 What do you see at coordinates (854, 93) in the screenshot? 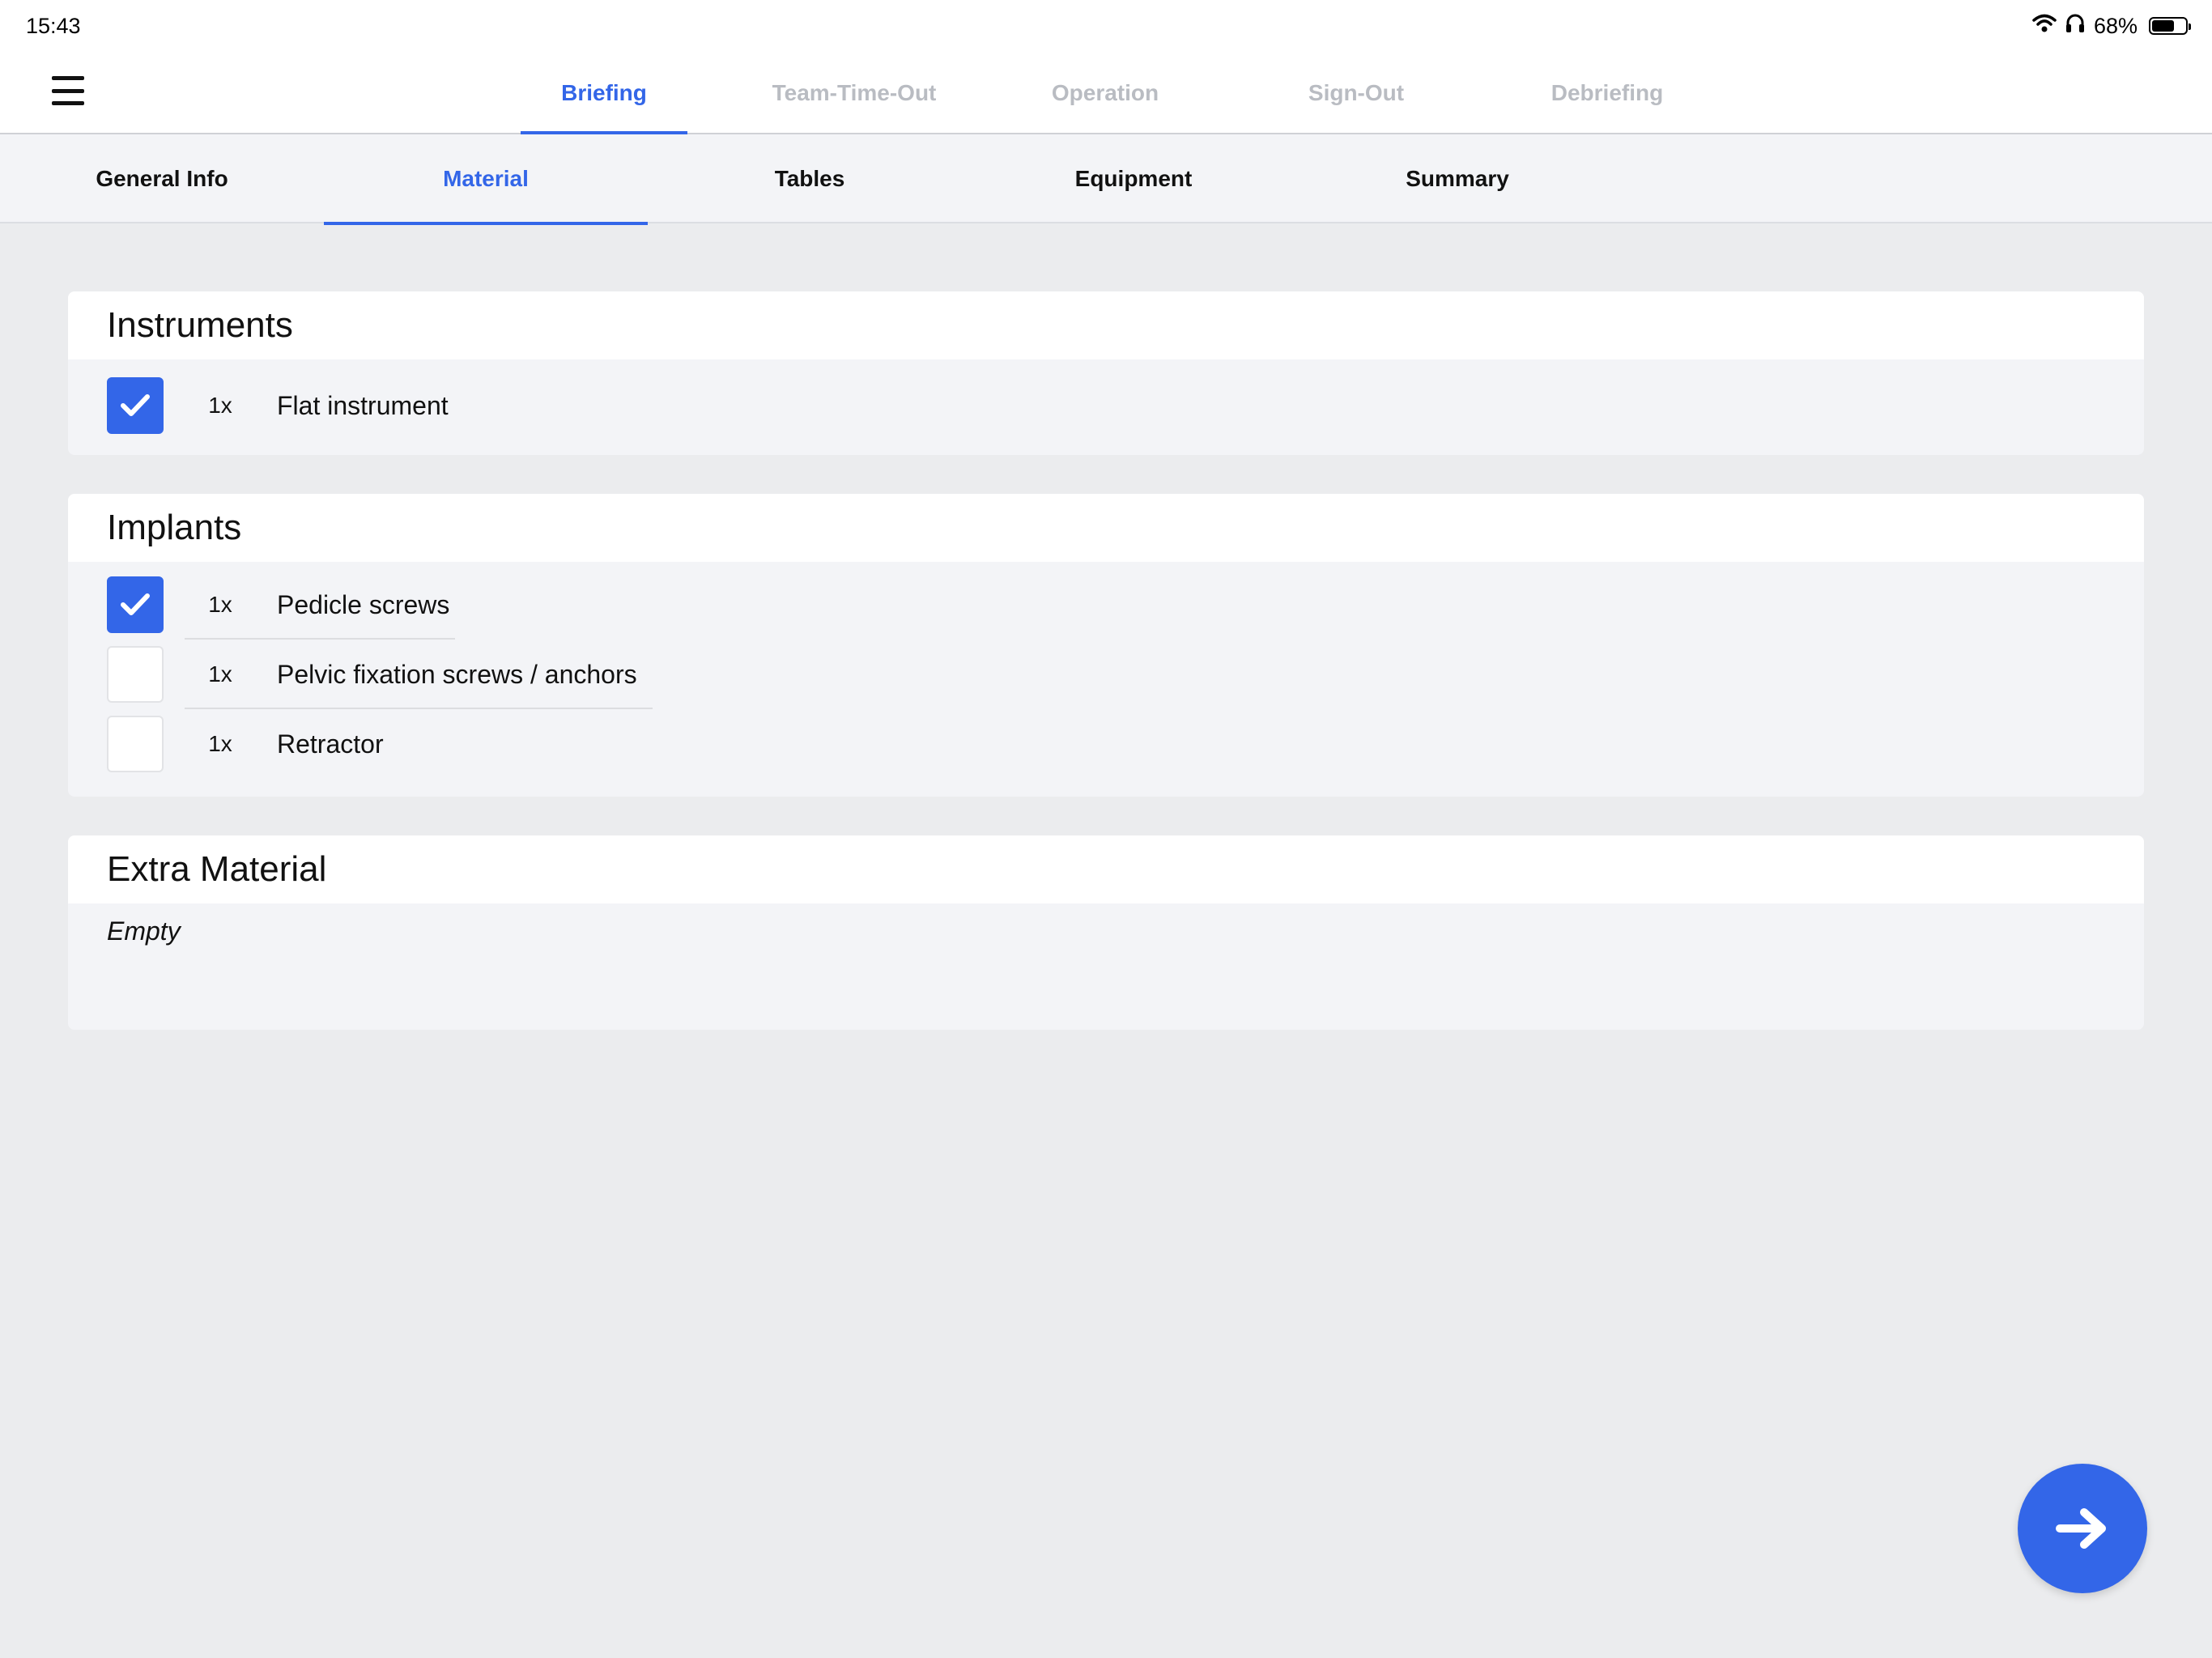
I see `tab-team-time-out: Team-Time-Out` at bounding box center [854, 93].